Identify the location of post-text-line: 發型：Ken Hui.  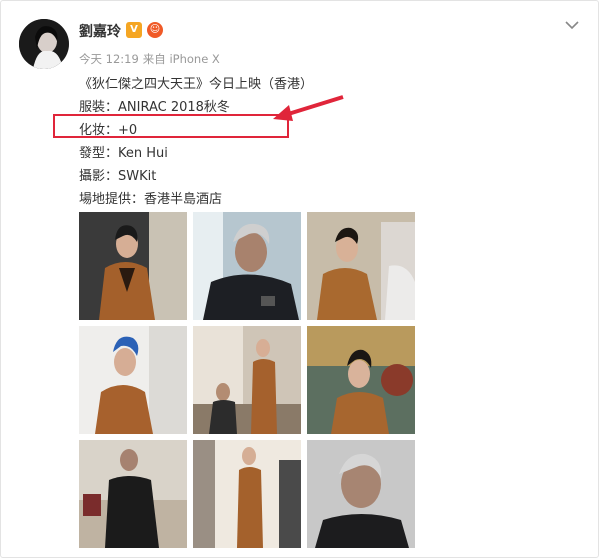
(123, 153).